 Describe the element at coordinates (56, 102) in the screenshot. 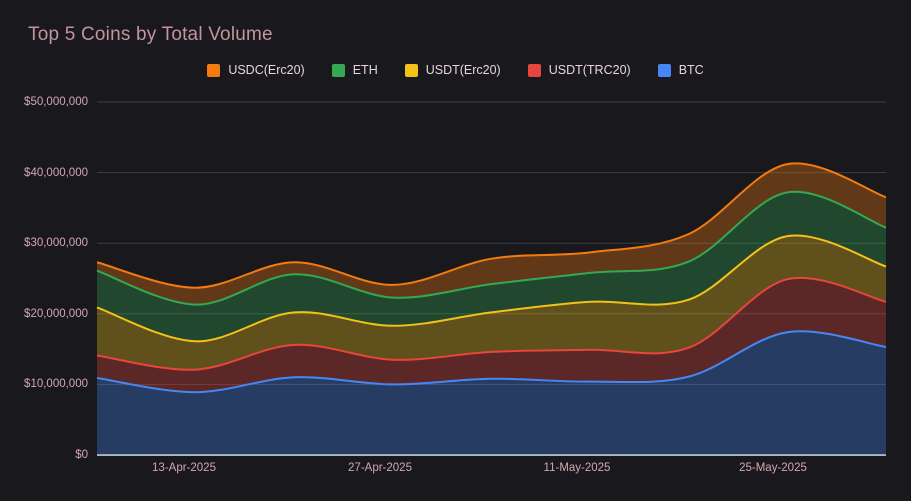

I see `y-axis-tick-label: $50,000,000` at that location.